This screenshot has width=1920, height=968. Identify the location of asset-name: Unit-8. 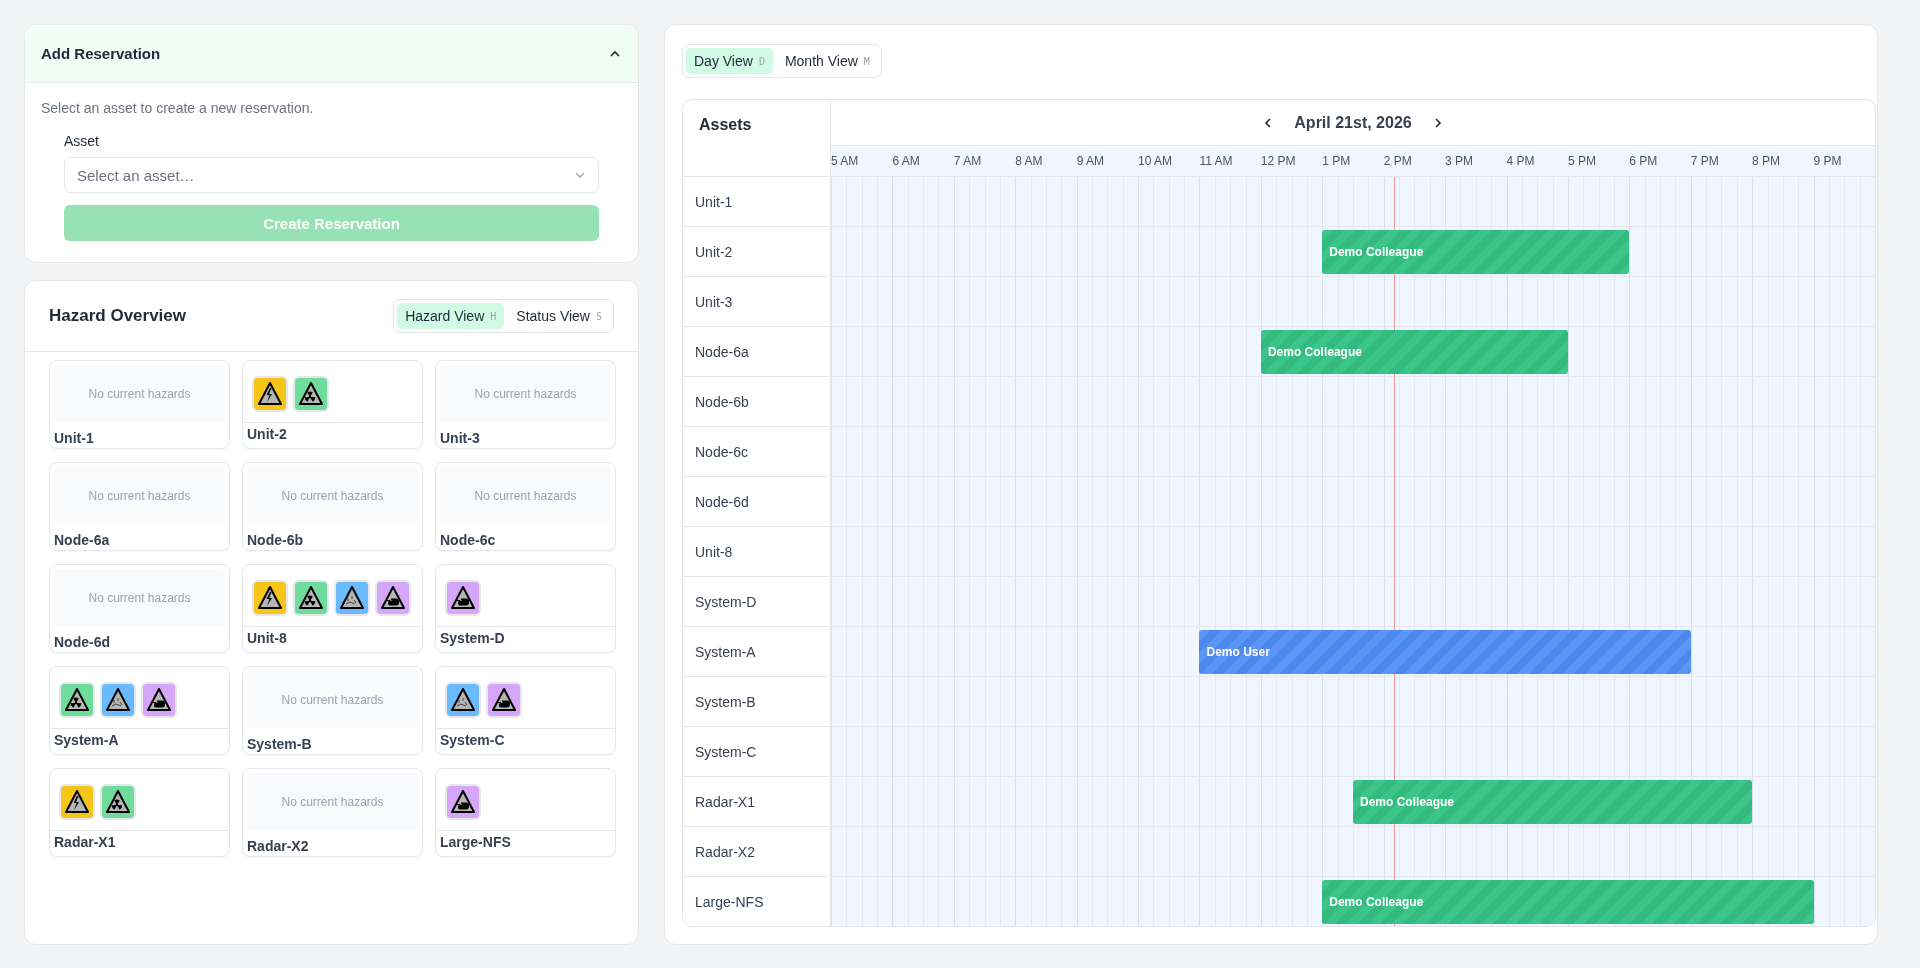
(267, 637).